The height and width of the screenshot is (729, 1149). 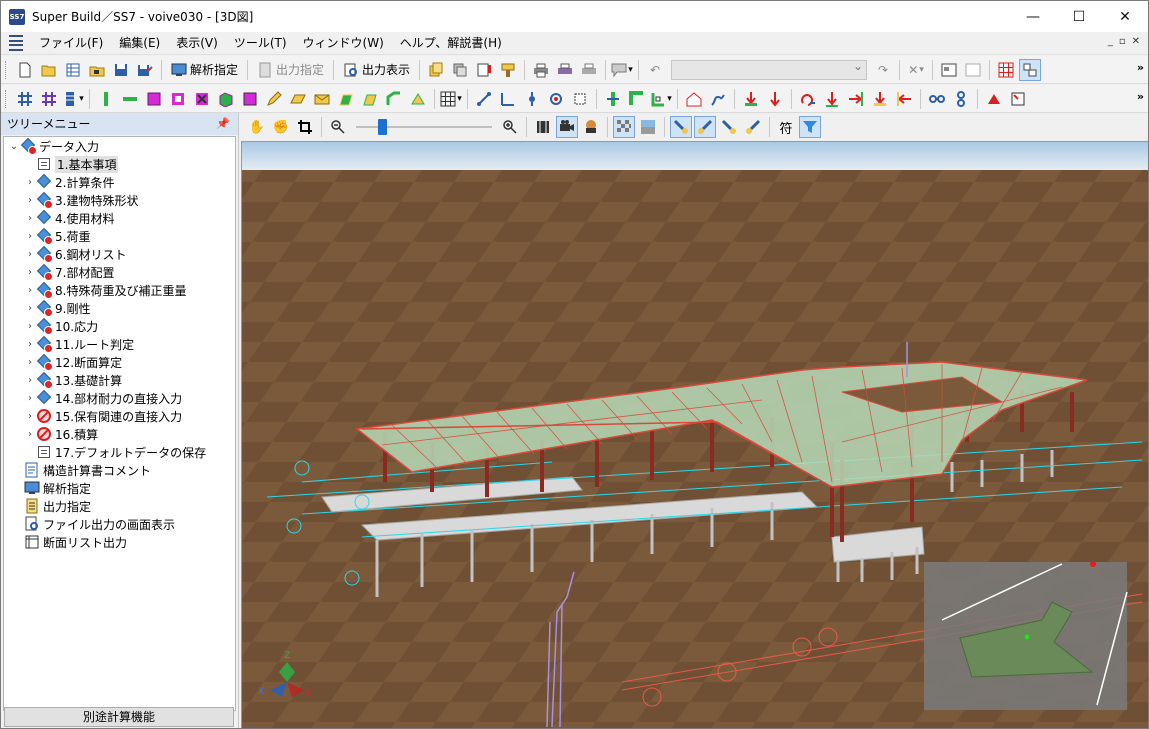 What do you see at coordinates (655, 70) in the screenshot?
I see `undo-icon: ↶` at bounding box center [655, 70].